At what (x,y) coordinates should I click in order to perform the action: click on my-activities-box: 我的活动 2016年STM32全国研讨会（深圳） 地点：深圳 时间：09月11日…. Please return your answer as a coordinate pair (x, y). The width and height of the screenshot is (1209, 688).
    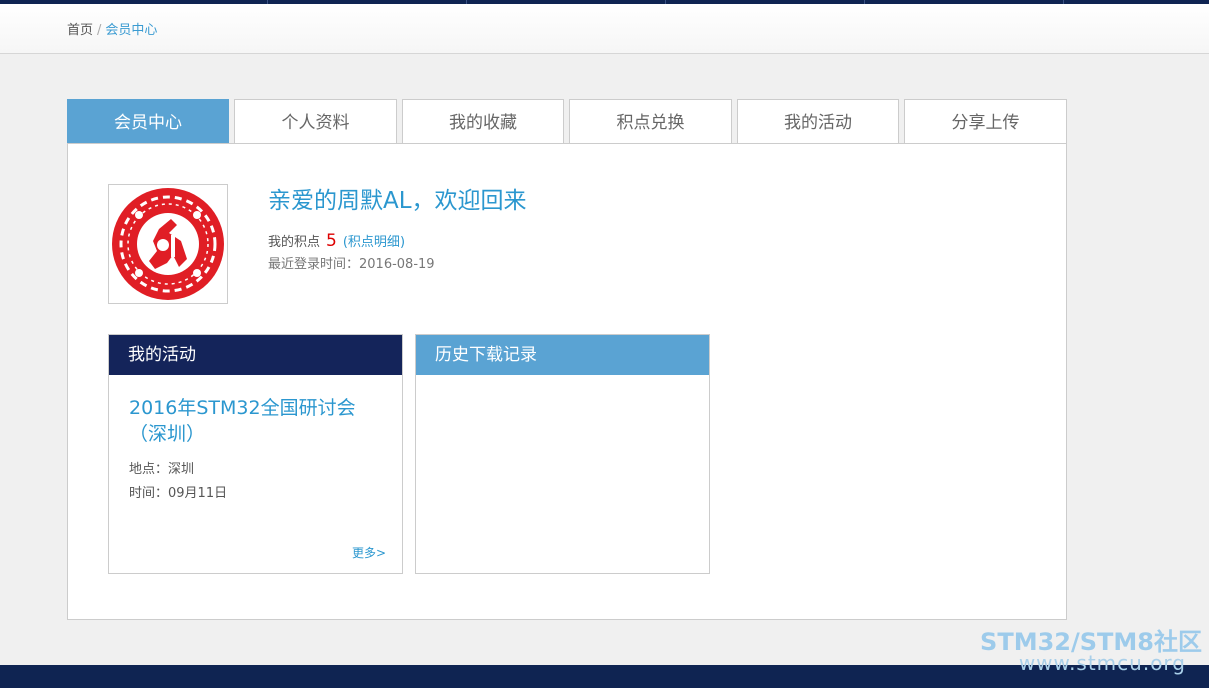
    Looking at the image, I should click on (255, 454).